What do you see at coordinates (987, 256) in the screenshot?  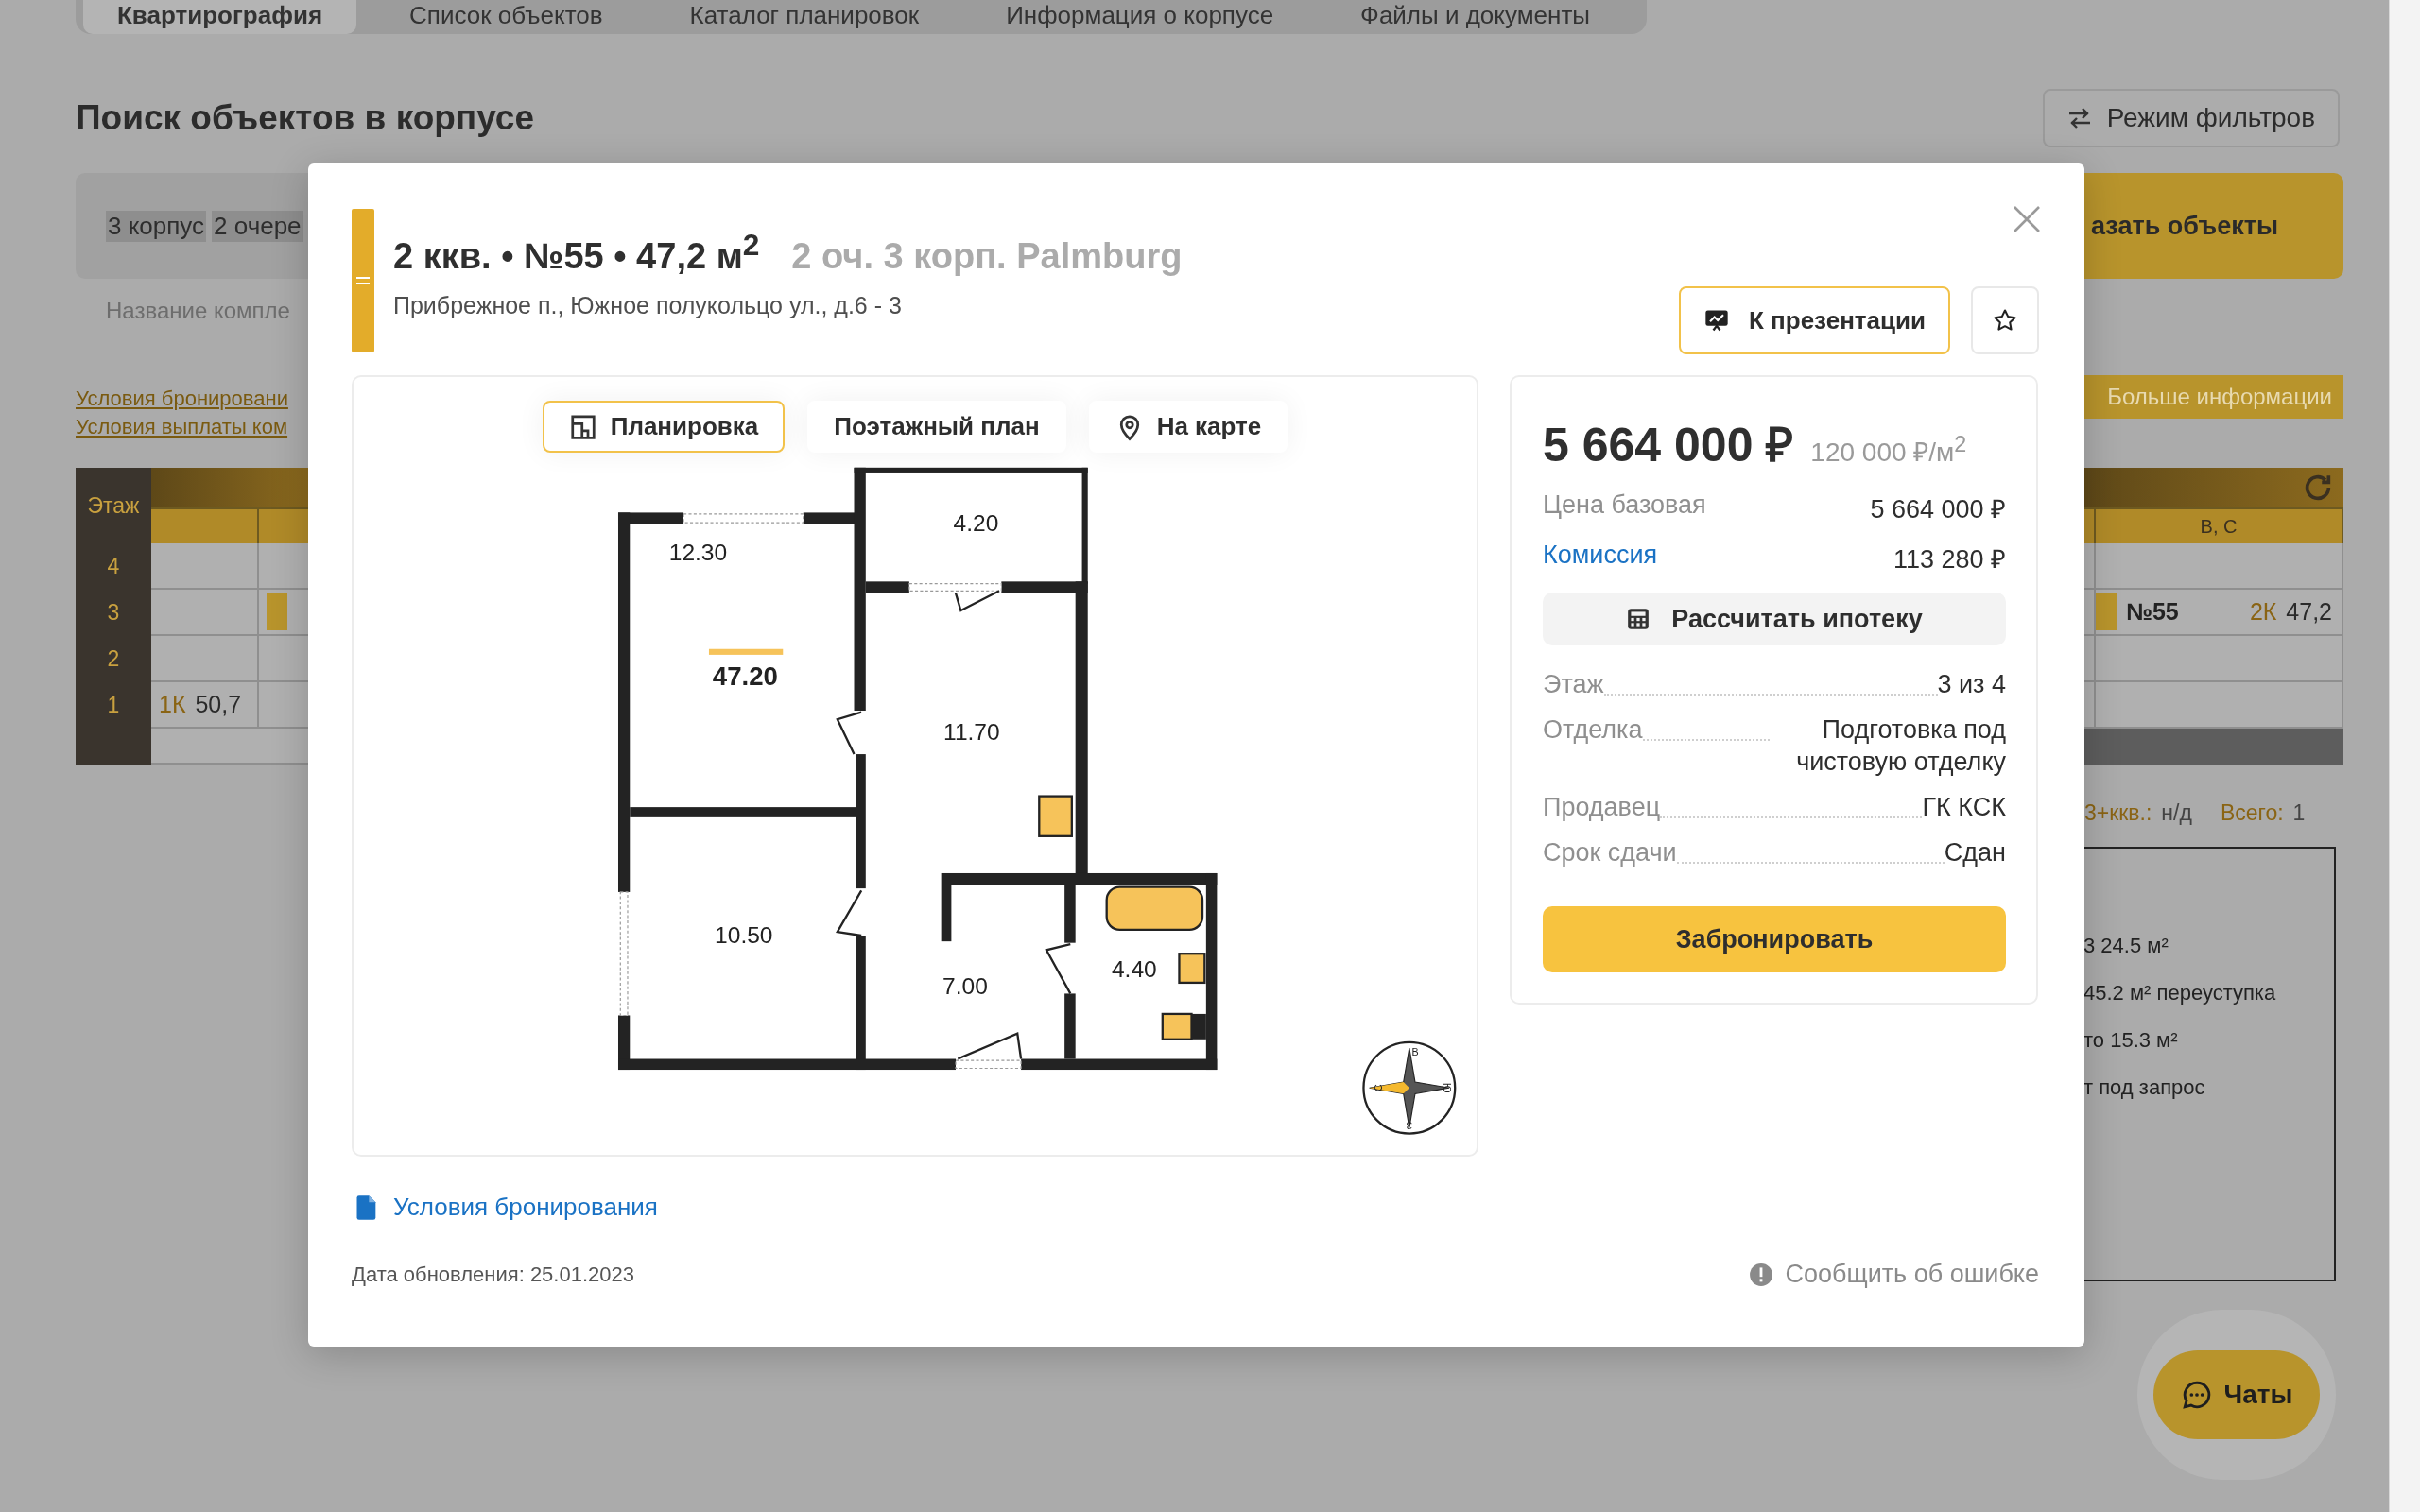 I see `building-name: 2 оч. 3 корп. Palmburg` at bounding box center [987, 256].